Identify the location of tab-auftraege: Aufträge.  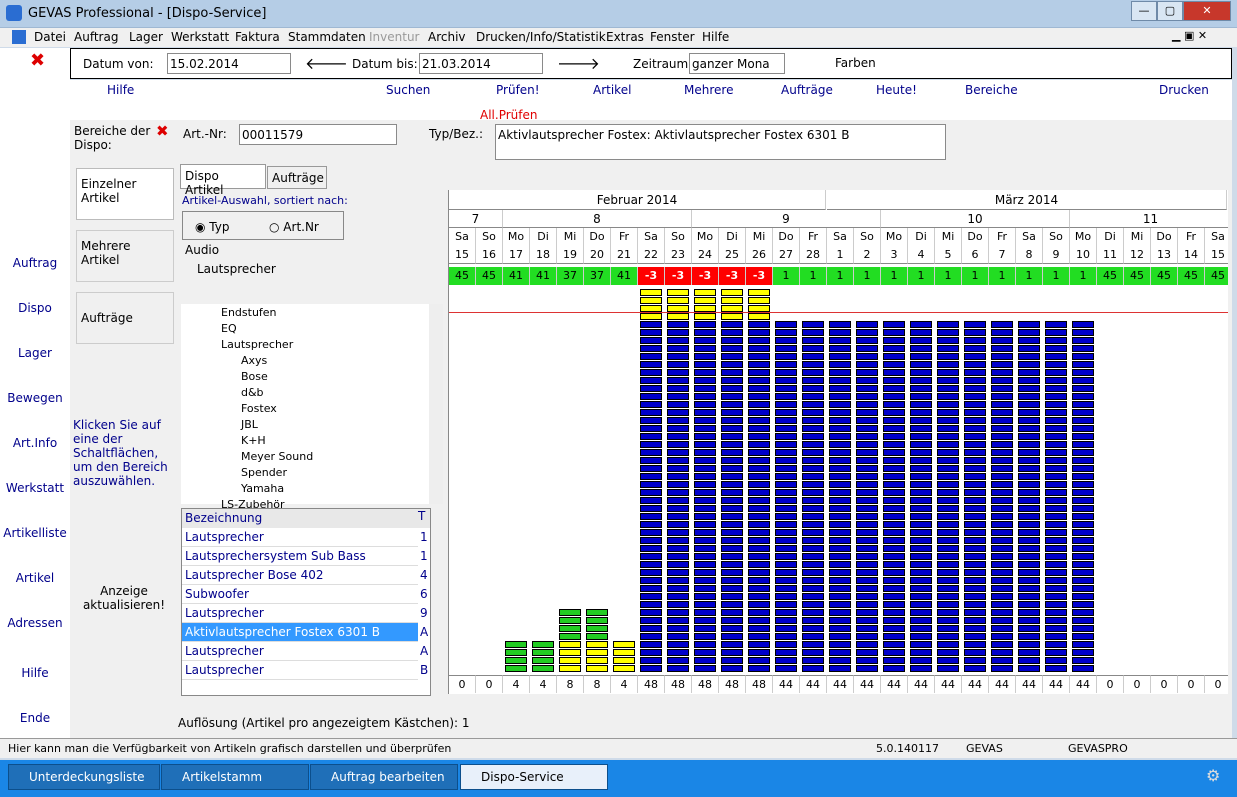
(297, 177).